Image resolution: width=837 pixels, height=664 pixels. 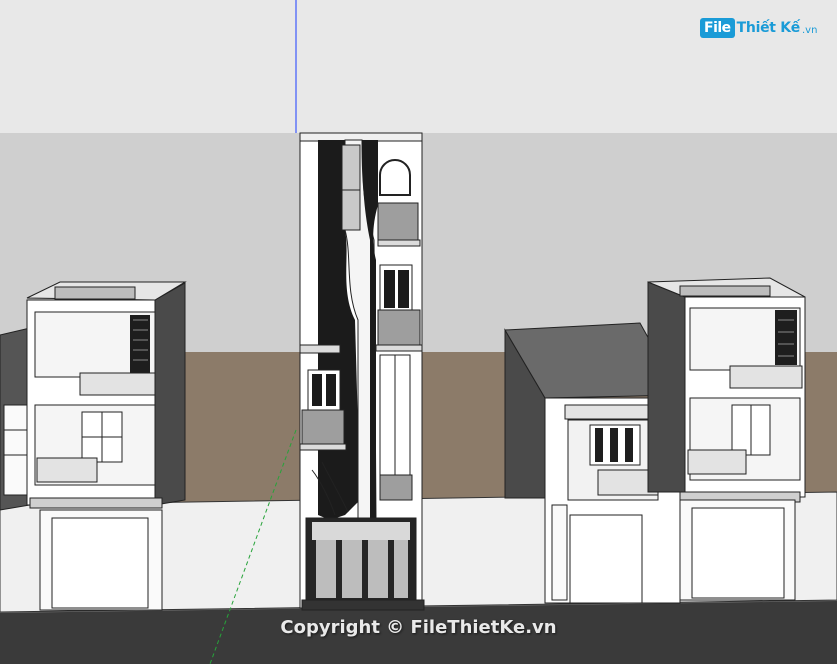 I want to click on logo-text: Thiết Kế, so click(x=768, y=28).